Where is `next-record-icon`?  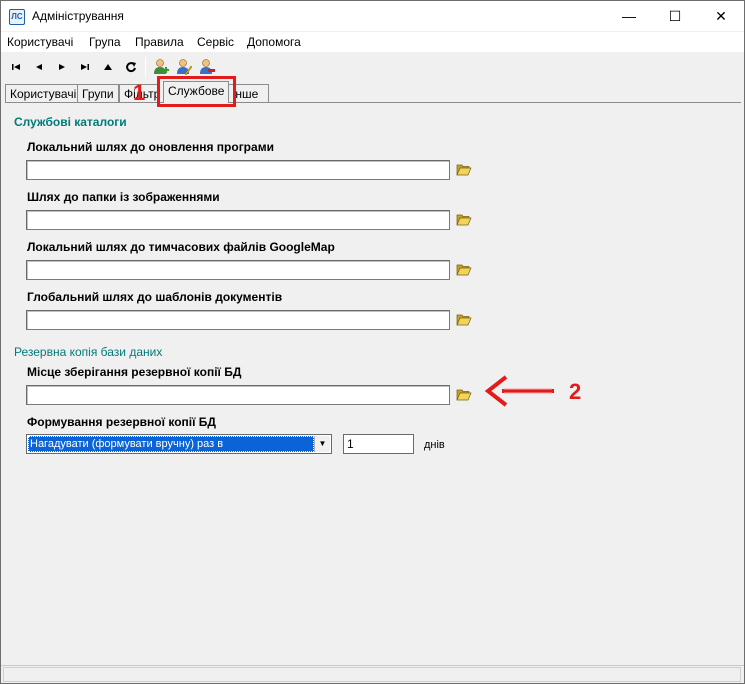
next-record-icon is located at coordinates (62, 67).